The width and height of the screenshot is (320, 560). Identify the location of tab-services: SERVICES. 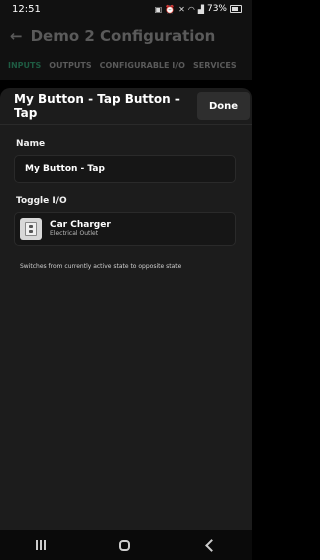
(214, 65).